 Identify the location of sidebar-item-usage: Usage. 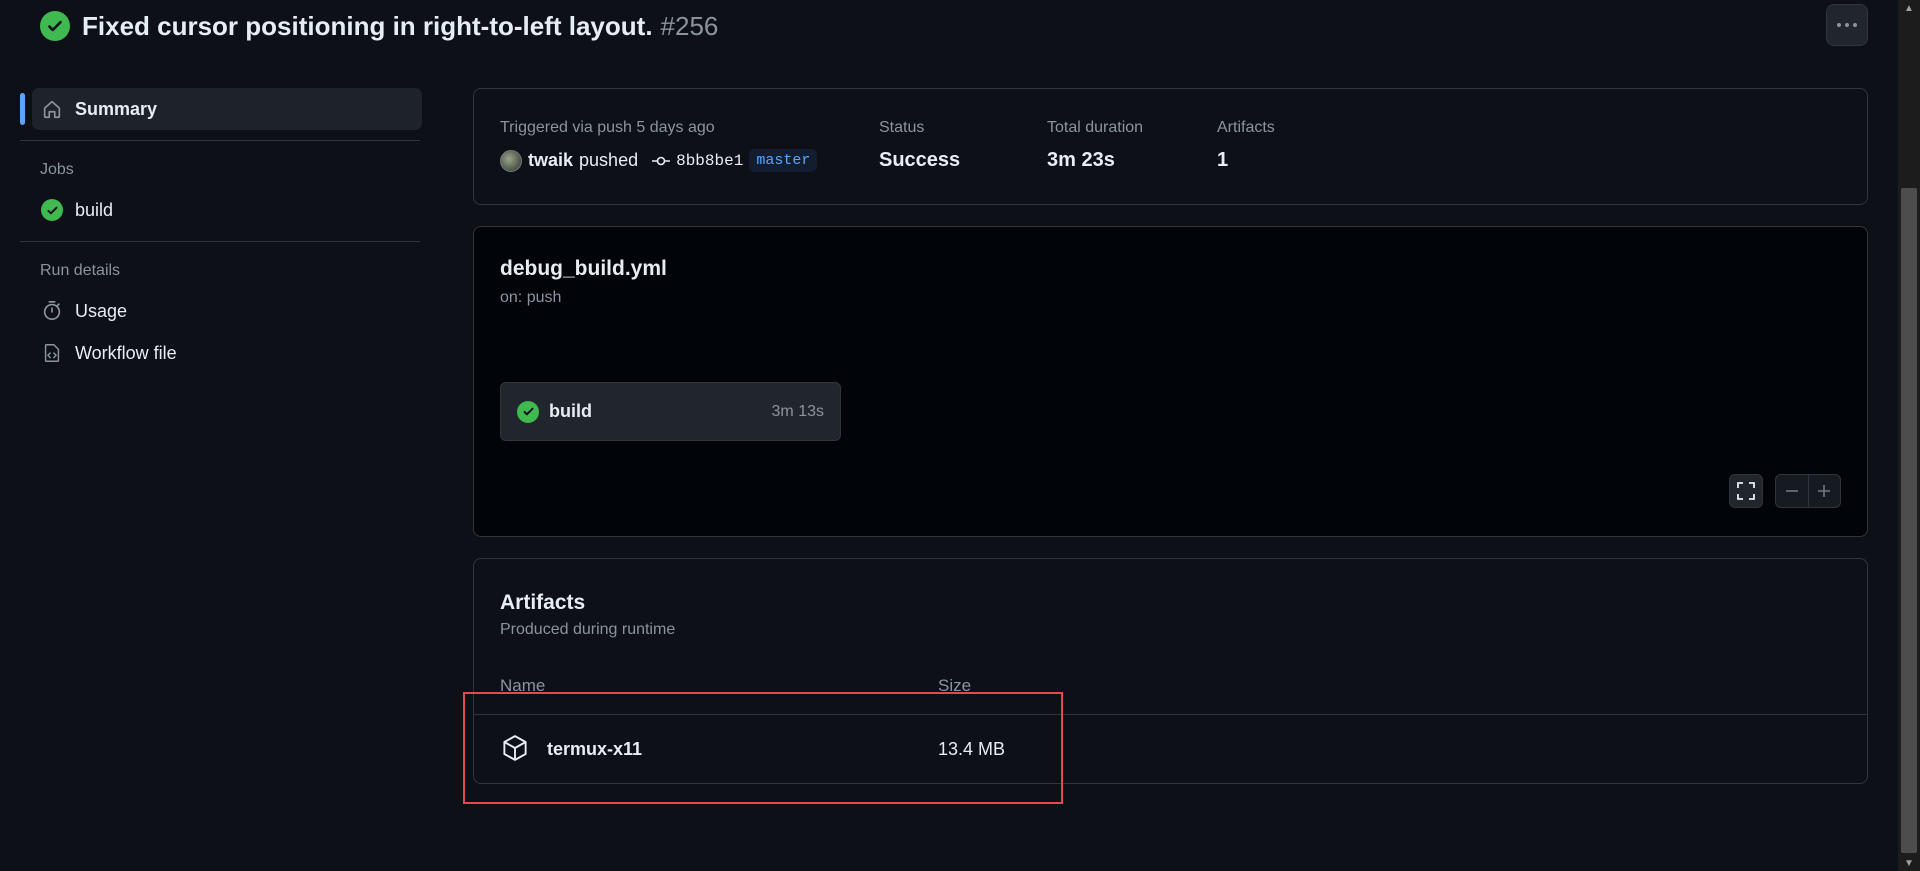
(220, 311).